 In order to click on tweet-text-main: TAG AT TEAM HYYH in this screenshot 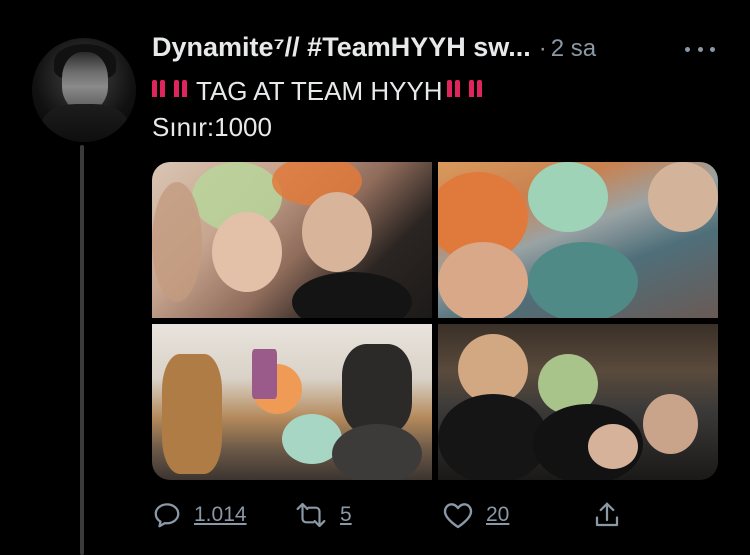, I will do `click(319, 90)`.